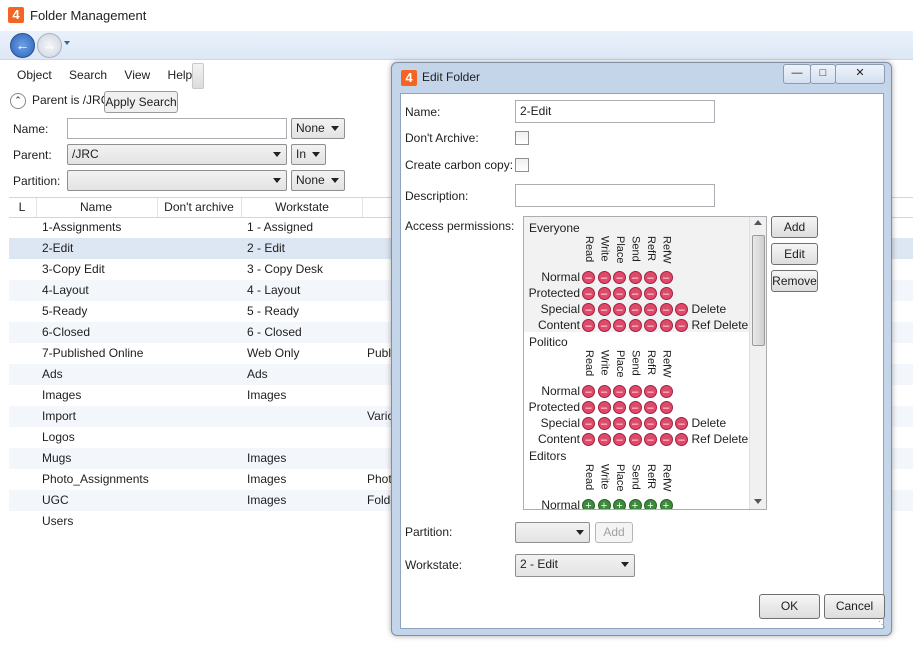 The width and height of the screenshot is (913, 651). What do you see at coordinates (797, 74) in the screenshot?
I see `minimize-icon: —` at bounding box center [797, 74].